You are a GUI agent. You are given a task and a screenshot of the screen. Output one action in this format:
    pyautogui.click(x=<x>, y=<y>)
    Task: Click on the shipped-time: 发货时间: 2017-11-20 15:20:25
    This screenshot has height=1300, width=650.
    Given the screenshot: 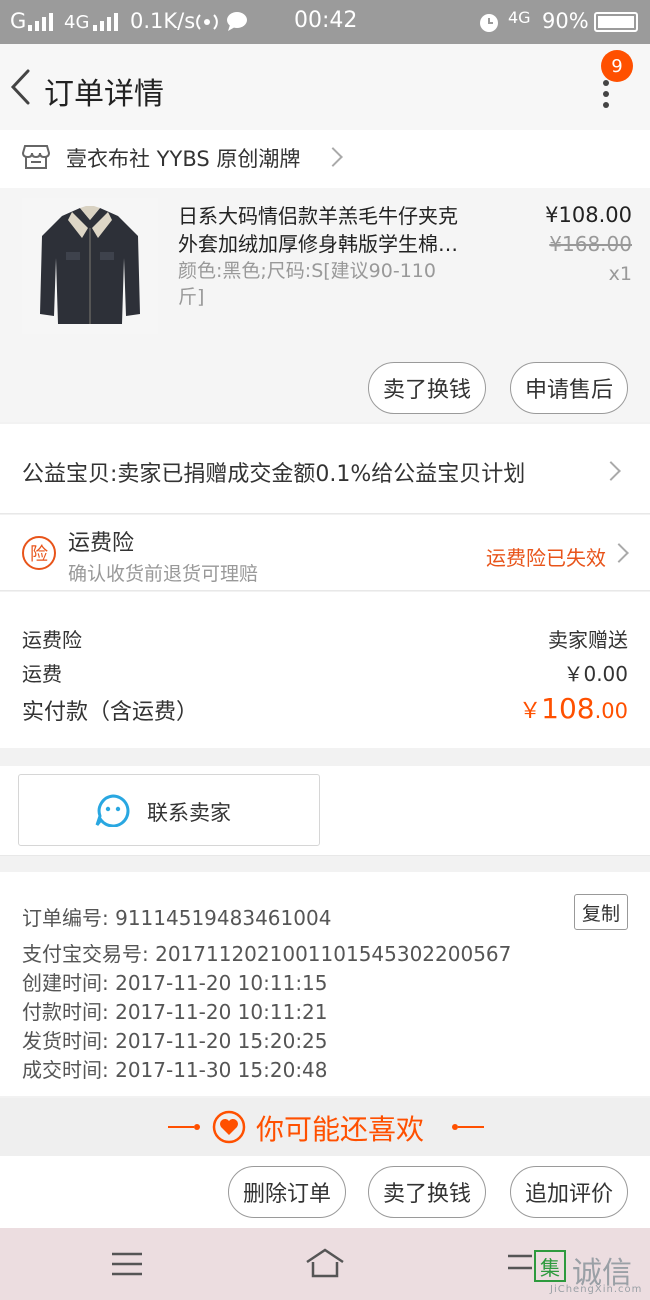 What is the action you would take?
    pyautogui.click(x=175, y=1041)
    